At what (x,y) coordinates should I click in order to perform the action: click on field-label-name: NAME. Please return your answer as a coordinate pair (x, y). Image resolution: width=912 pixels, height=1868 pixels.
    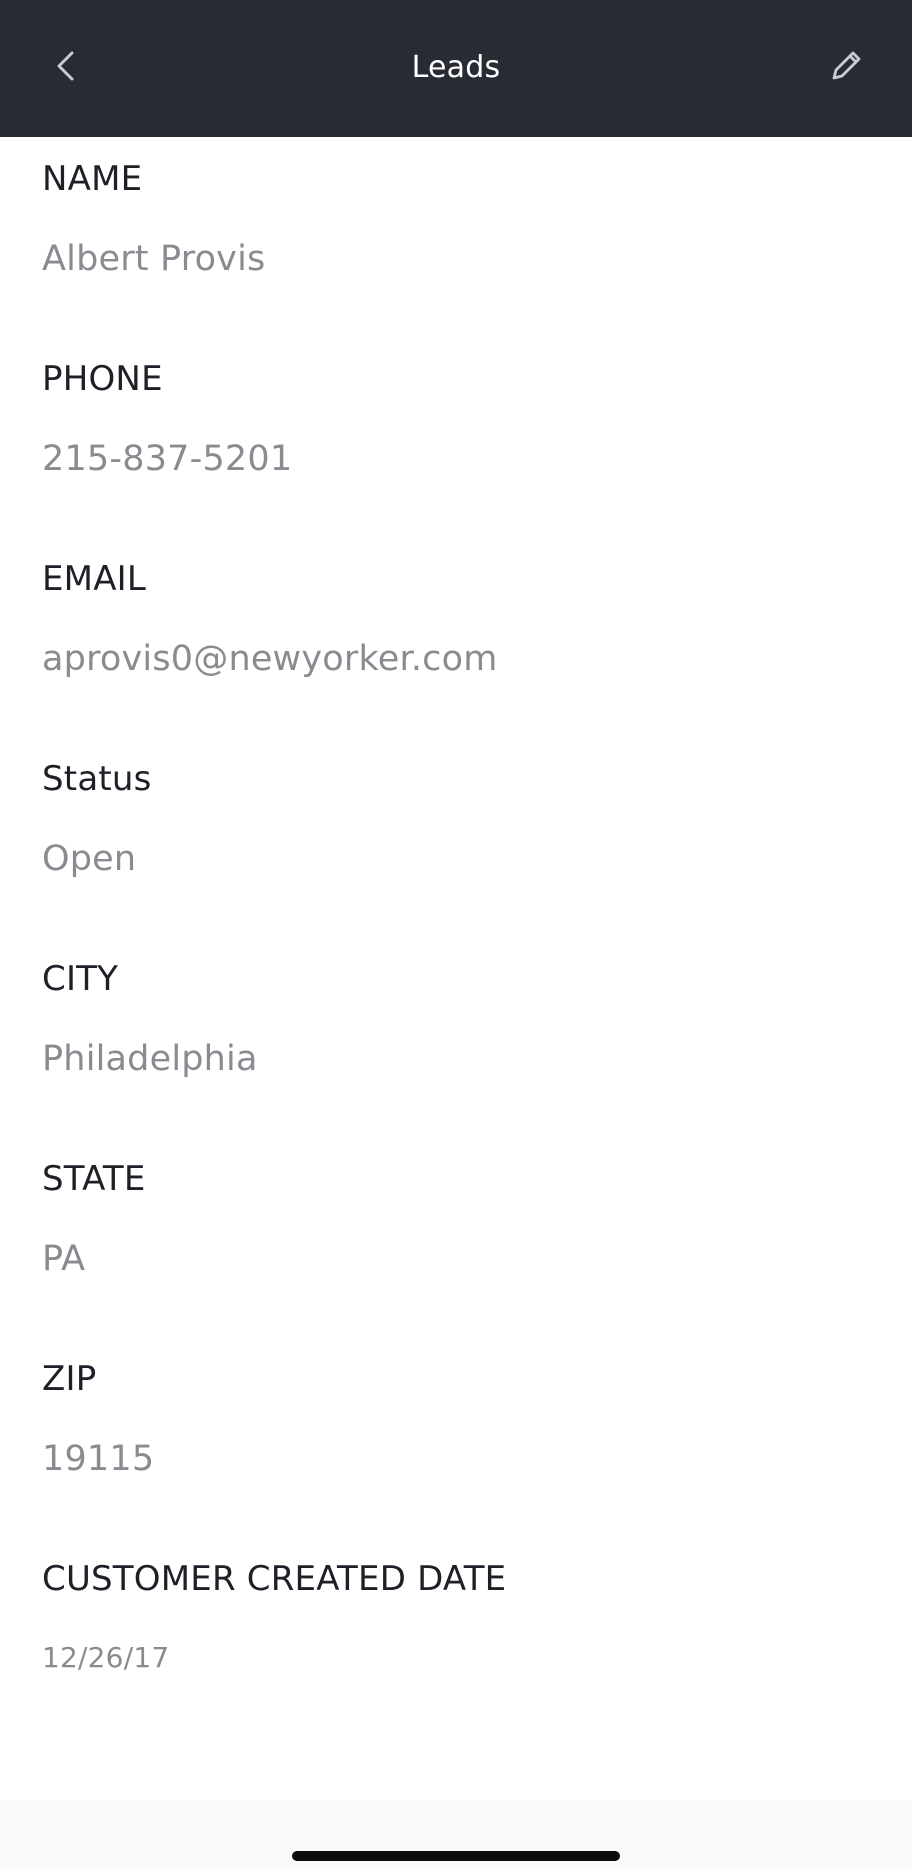
    Looking at the image, I should click on (92, 179).